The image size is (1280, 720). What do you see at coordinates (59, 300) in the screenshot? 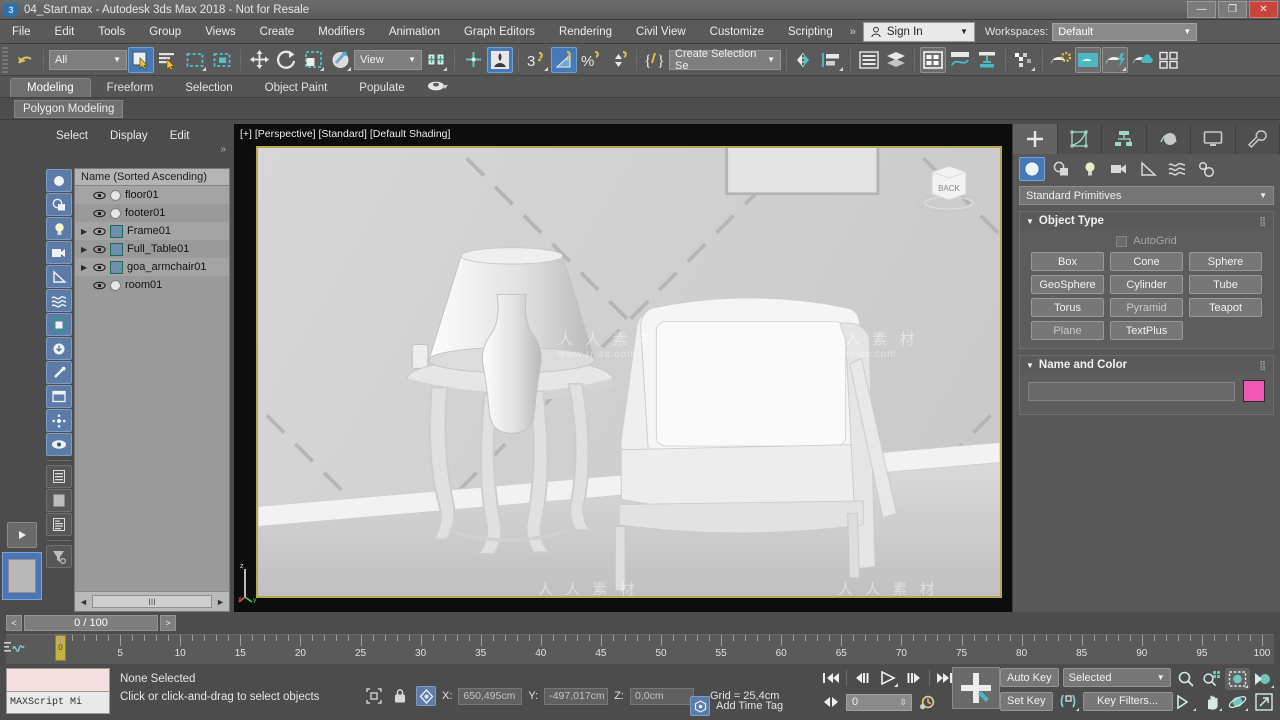
I see `spacewarp-filter-icon` at bounding box center [59, 300].